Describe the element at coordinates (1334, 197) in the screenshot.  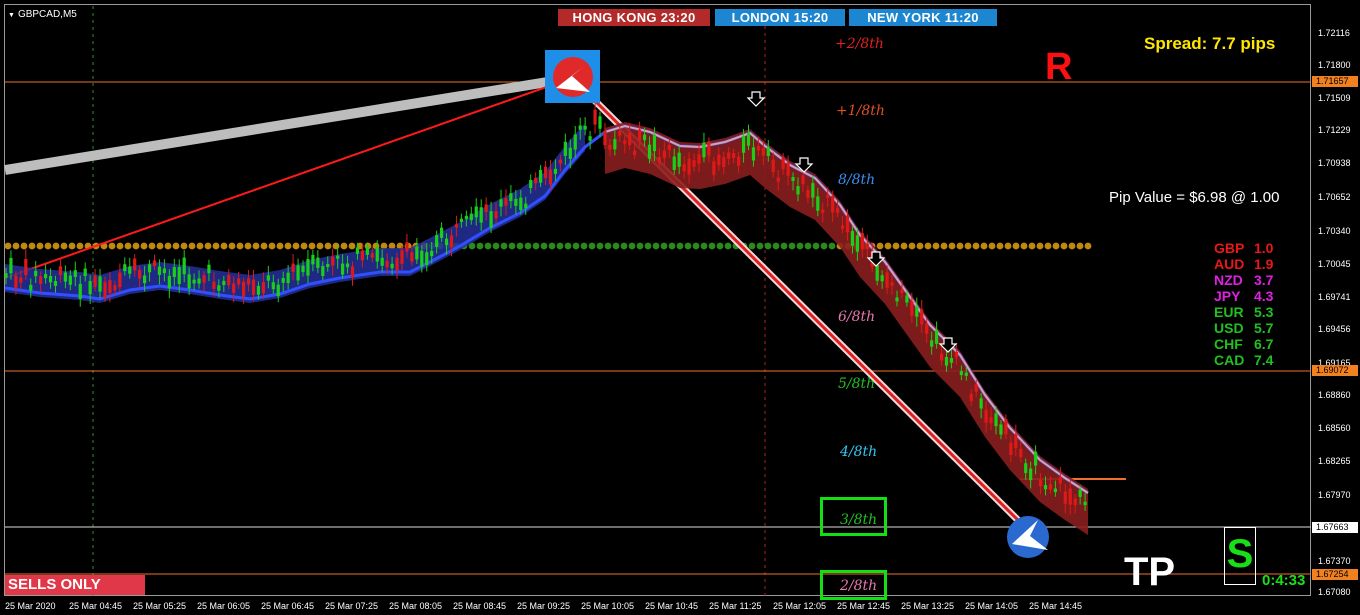
I see `price-tick-label: 1.70652` at that location.